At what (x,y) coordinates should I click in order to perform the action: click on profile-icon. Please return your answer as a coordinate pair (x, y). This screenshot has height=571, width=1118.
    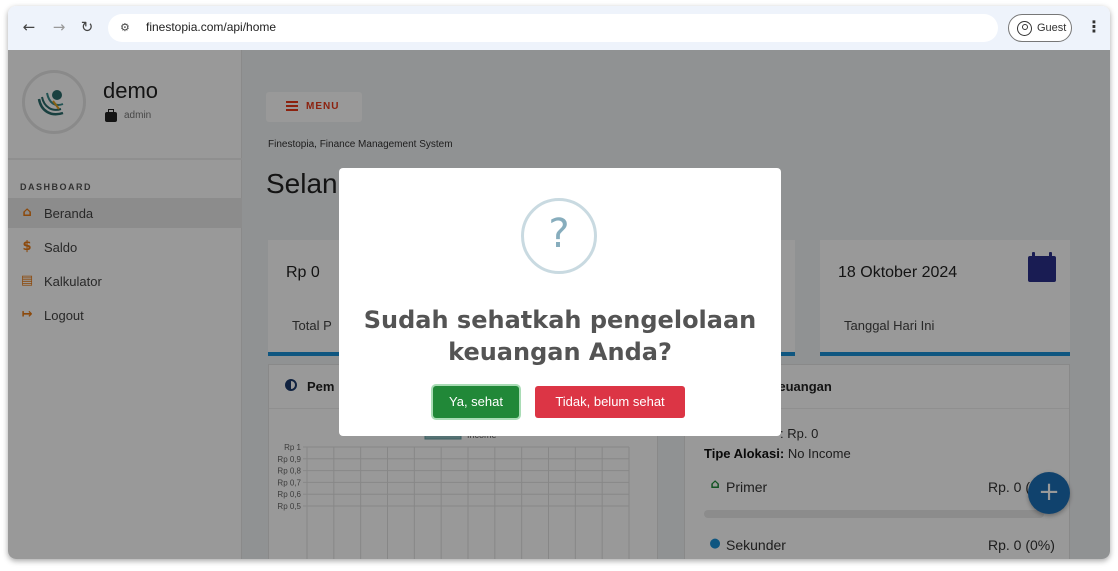
    Looking at the image, I should click on (1024, 28).